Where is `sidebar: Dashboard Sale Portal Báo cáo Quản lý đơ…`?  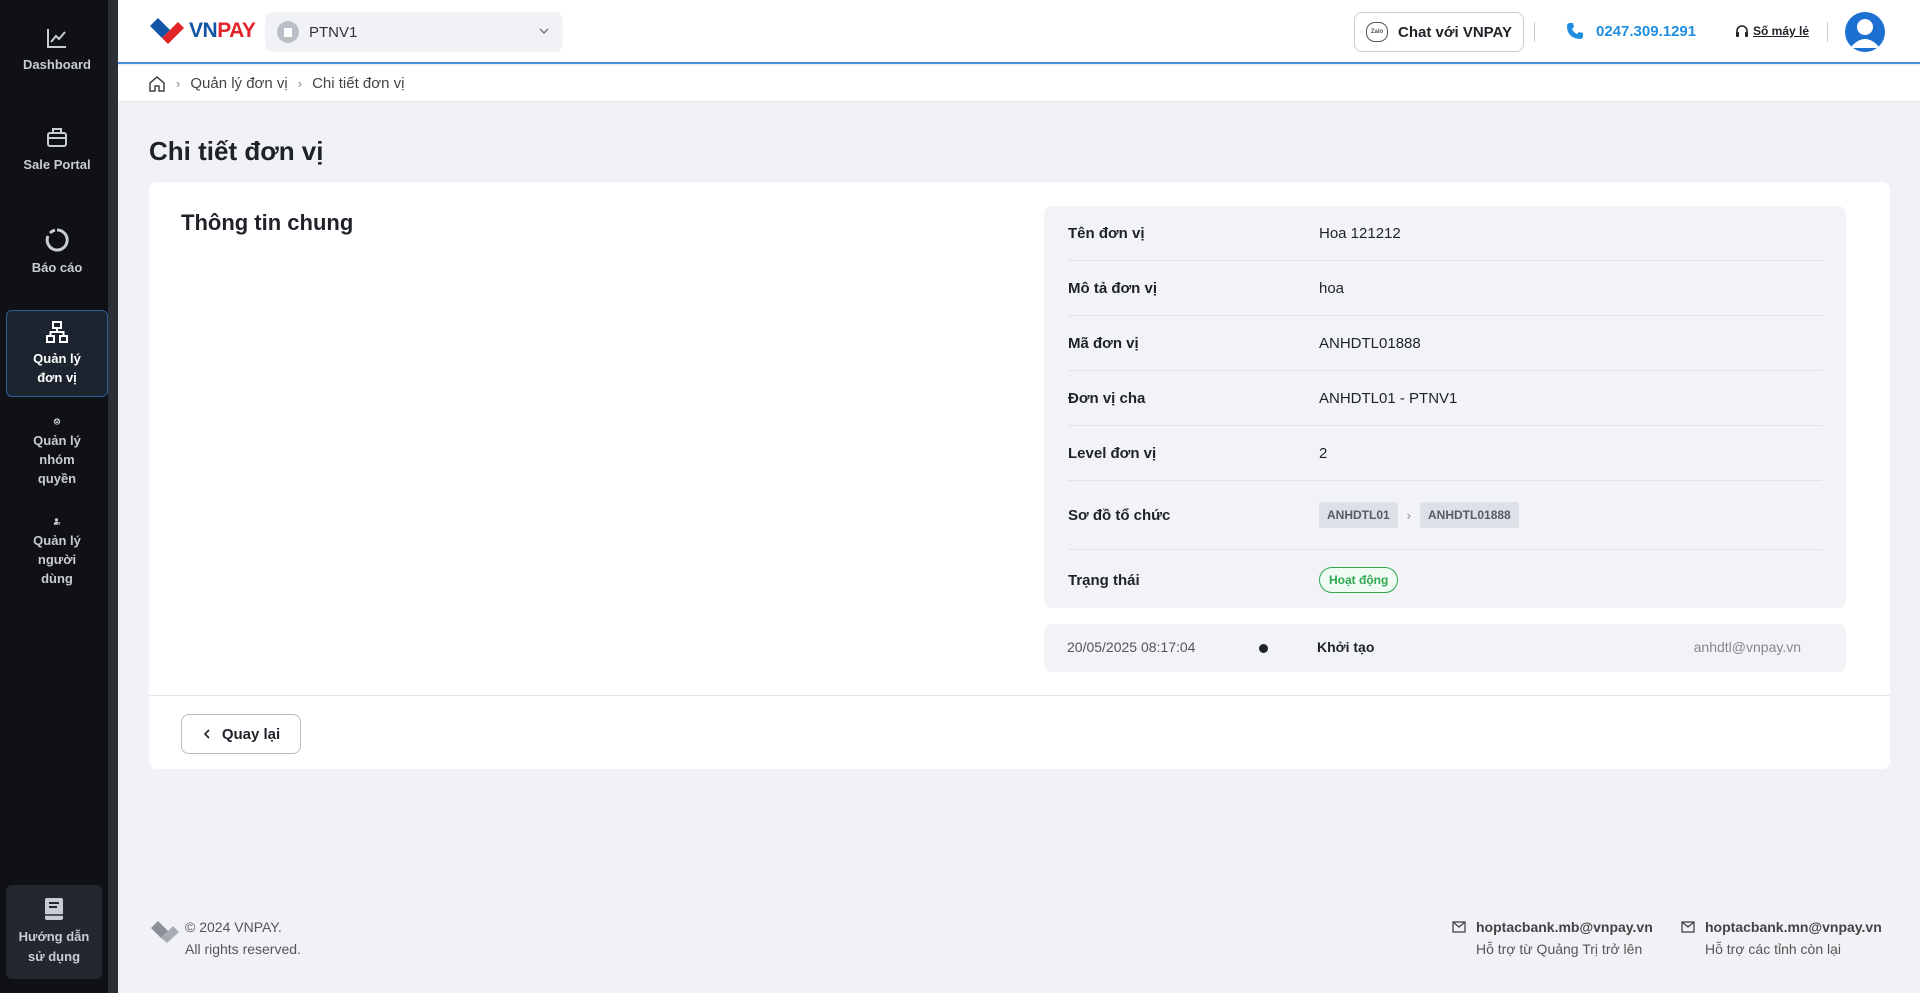 sidebar: Dashboard Sale Portal Báo cáo Quản lý đơ… is located at coordinates (59, 496).